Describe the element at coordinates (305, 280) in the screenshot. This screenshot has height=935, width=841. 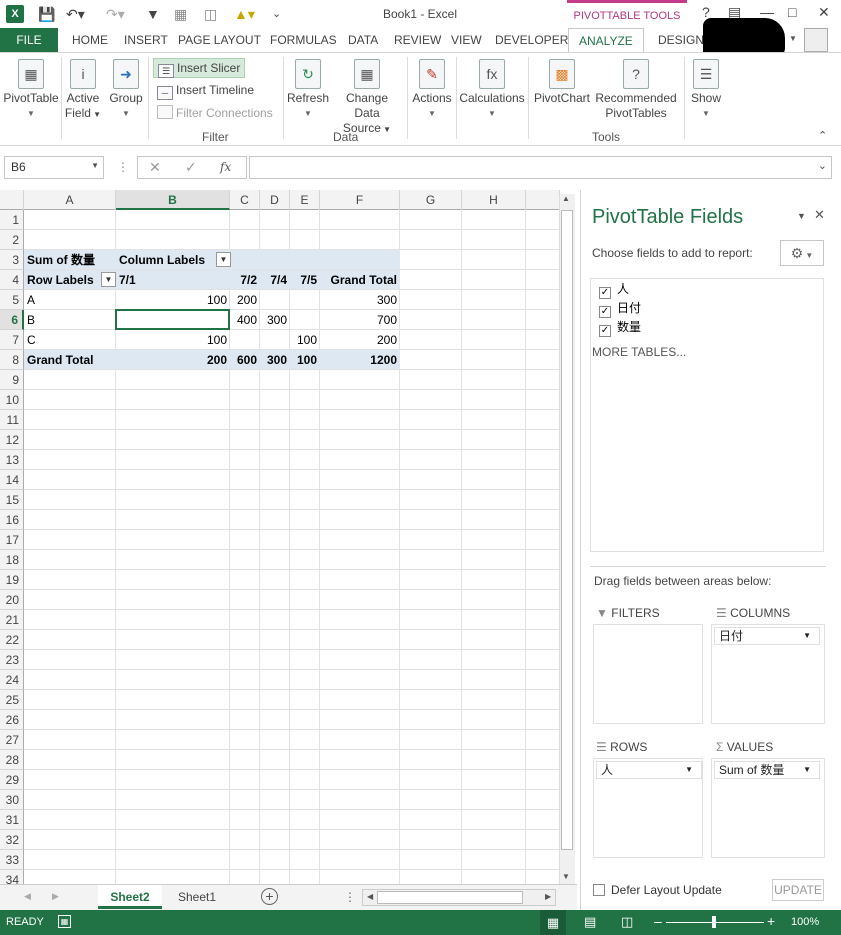
I see `pivot-col-header: 7/5` at that location.